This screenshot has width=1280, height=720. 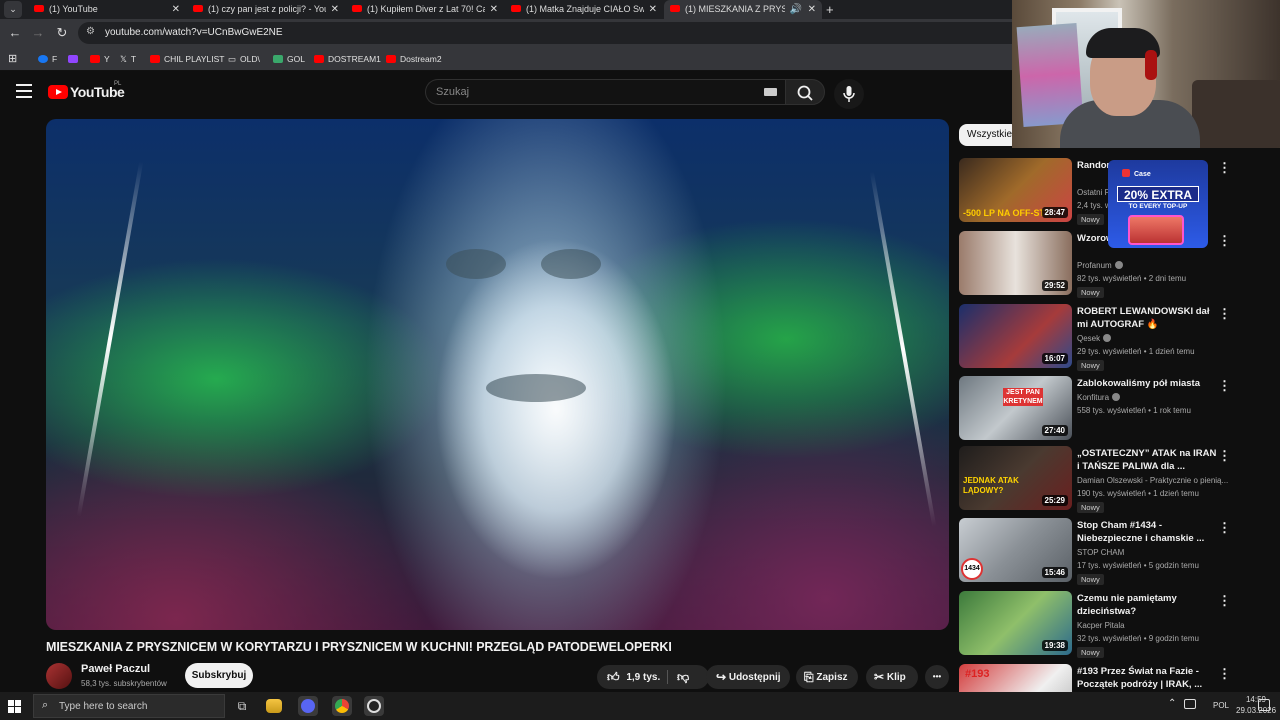 What do you see at coordinates (989, 135) in the screenshot?
I see `filter-chip-all: Wszystkie` at bounding box center [989, 135].